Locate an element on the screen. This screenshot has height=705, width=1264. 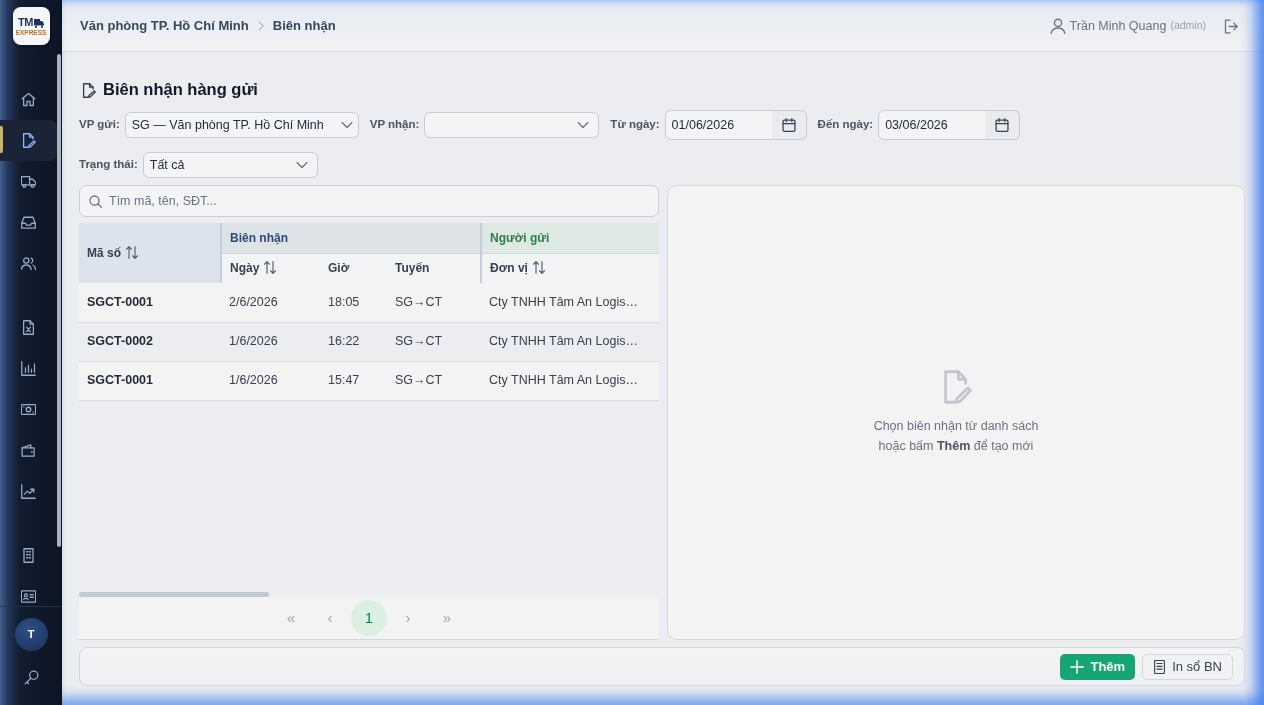
sidebar-nav-item is located at coordinates (28, 141).